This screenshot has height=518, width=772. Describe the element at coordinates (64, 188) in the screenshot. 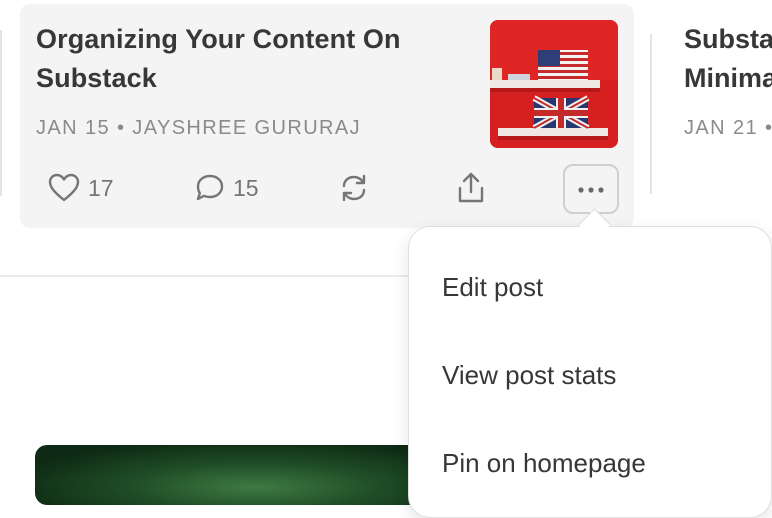

I see `heart-icon` at that location.